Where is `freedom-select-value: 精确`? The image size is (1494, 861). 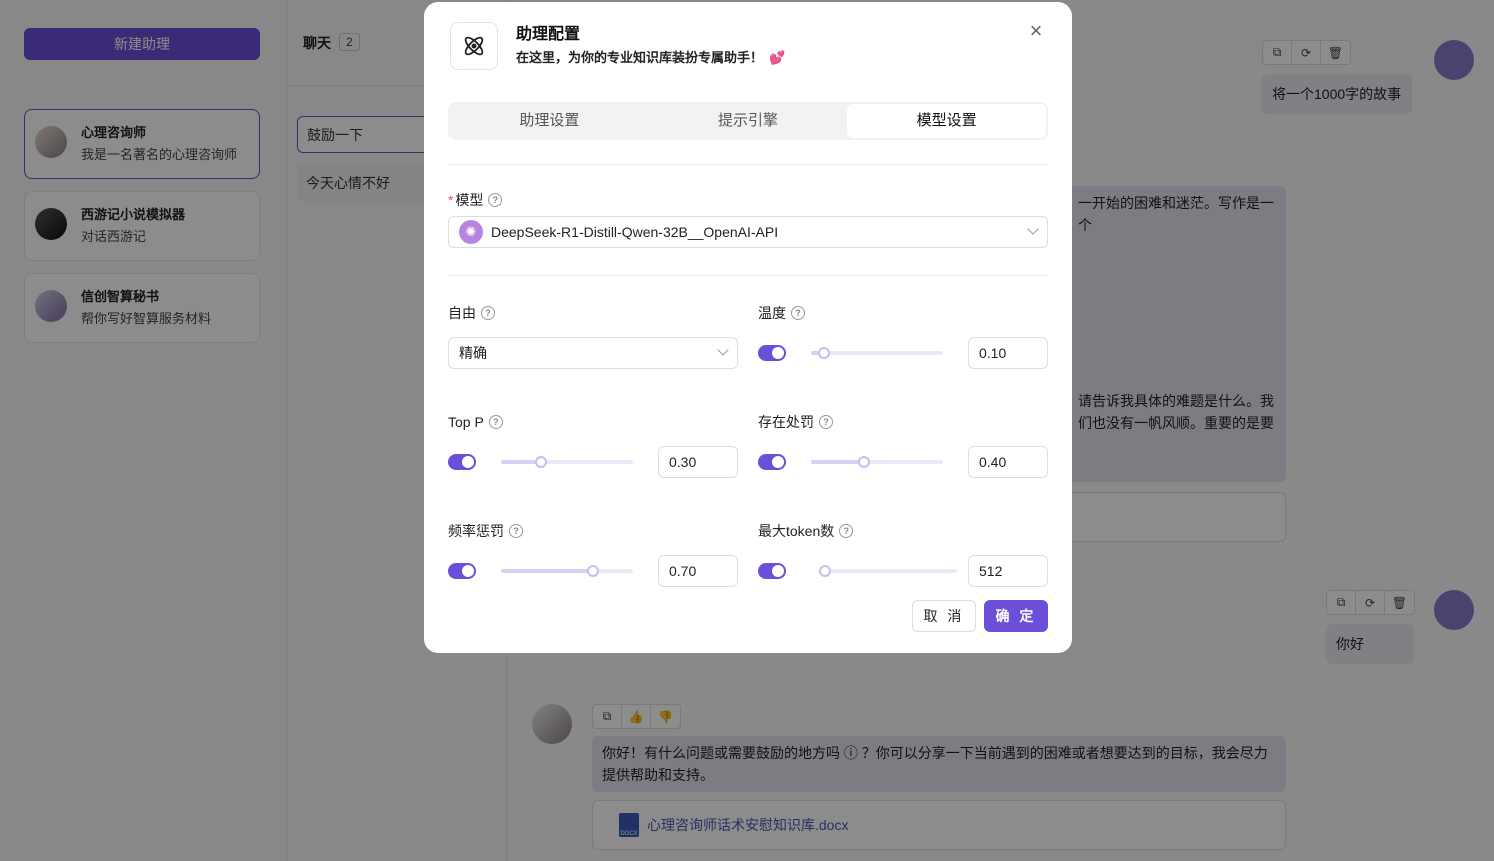 freedom-select-value: 精确 is located at coordinates (473, 353).